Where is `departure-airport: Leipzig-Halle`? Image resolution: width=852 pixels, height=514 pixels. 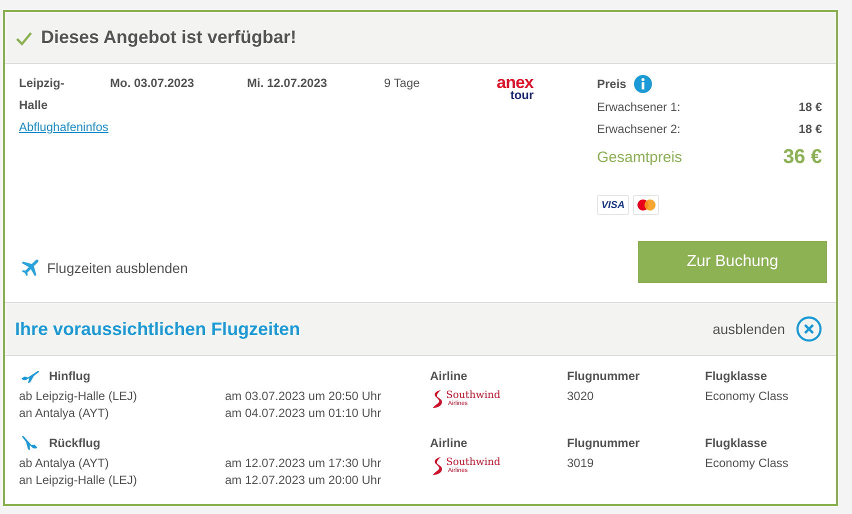
departure-airport: Leipzig-Halle is located at coordinates (42, 94).